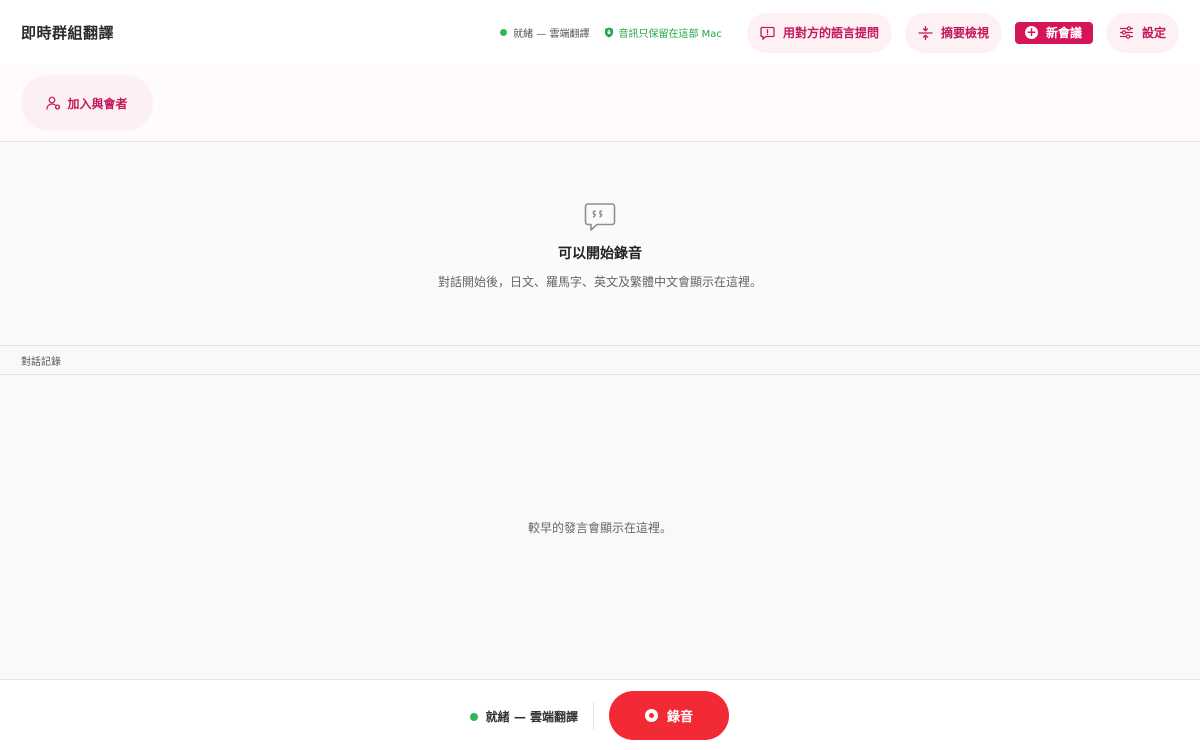  I want to click on add-person-icon, so click(53, 103).